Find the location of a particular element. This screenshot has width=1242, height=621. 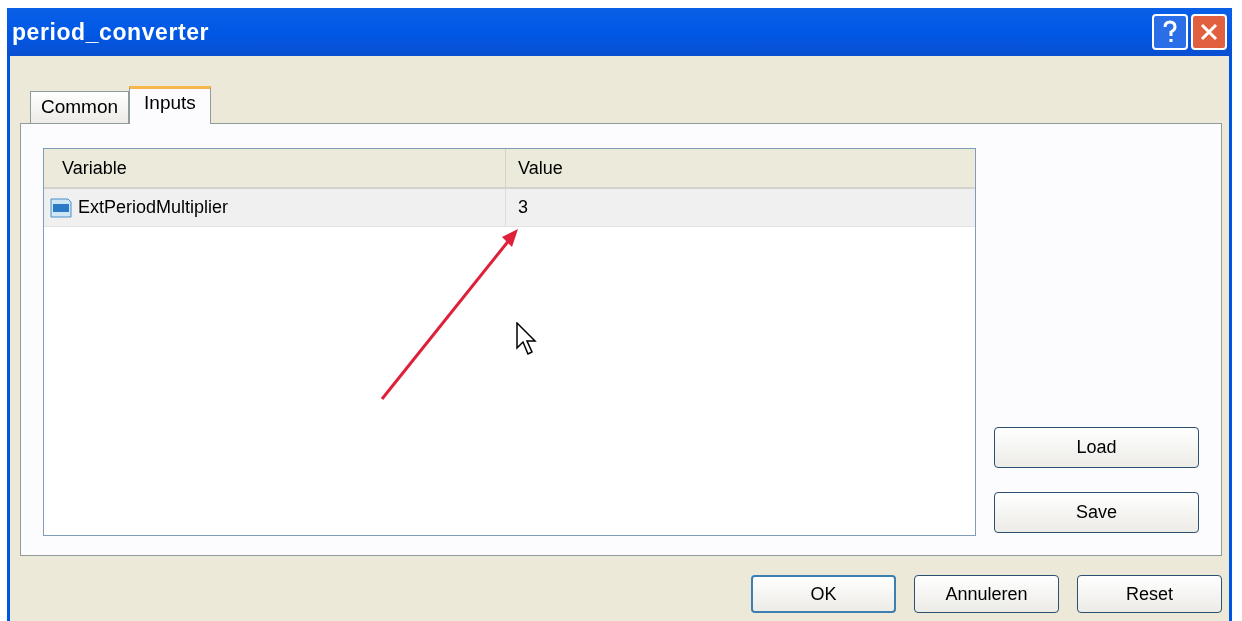

table-cell-text: ExtPeriodMultiplier is located at coordinates (153, 207).